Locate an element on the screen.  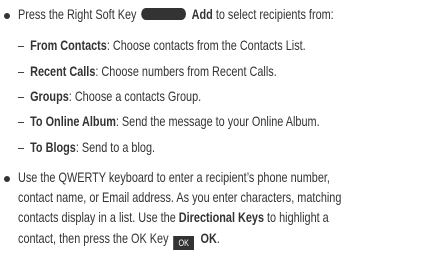
list-item: – Groups: Choose a contacts Group. is located at coordinates (109, 96).